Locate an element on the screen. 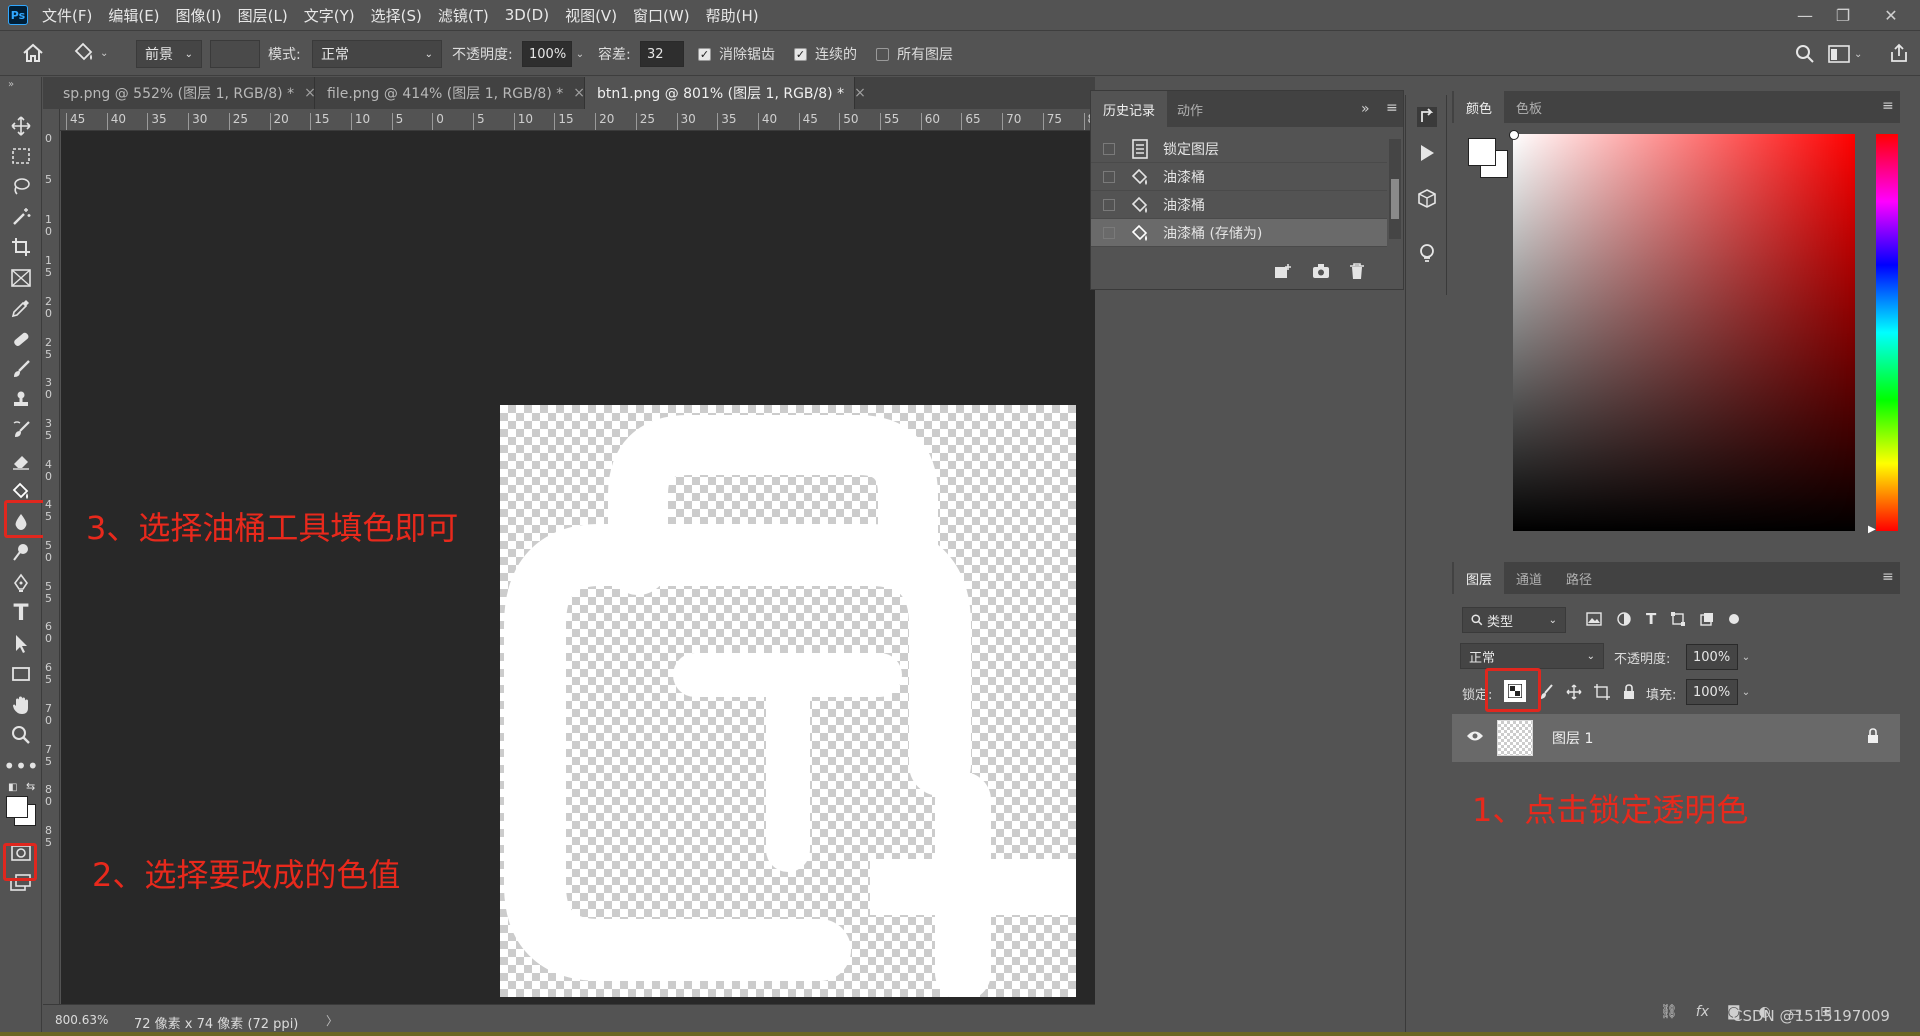  menu-select: 选择(S) is located at coordinates (396, 15).